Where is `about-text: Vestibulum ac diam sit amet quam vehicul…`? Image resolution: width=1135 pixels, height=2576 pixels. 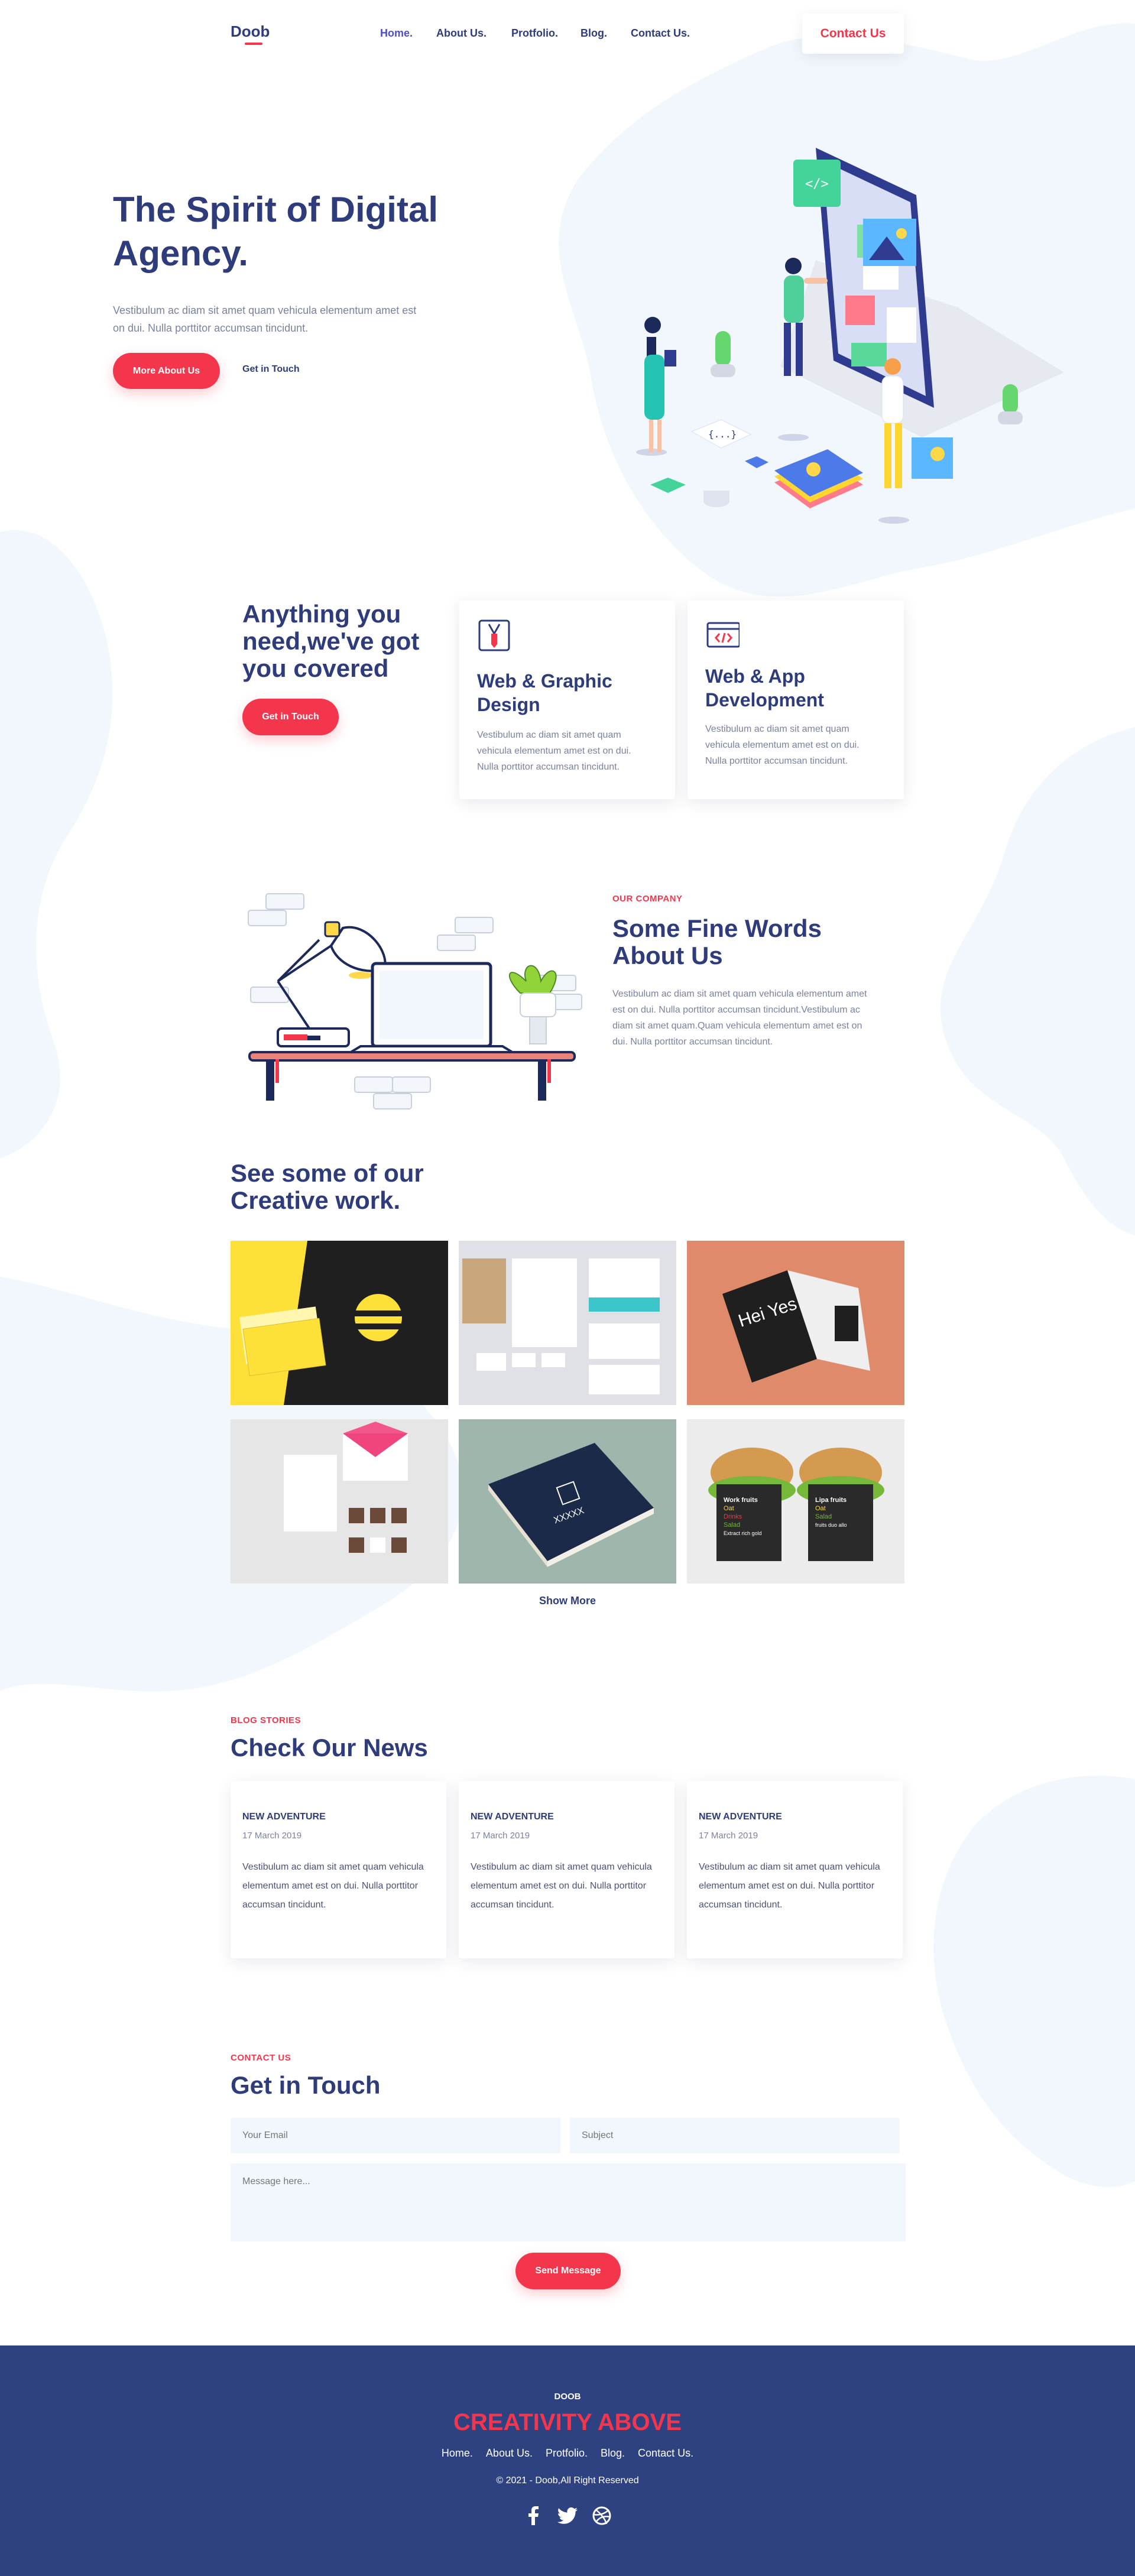
about-text: Vestibulum ac diam sit amet quam vehicul… is located at coordinates (740, 1018).